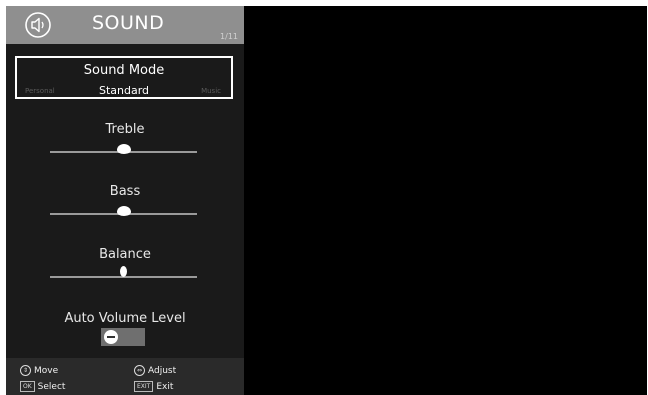 This screenshot has width=648, height=395. I want to click on treble-label: Treble, so click(125, 129).